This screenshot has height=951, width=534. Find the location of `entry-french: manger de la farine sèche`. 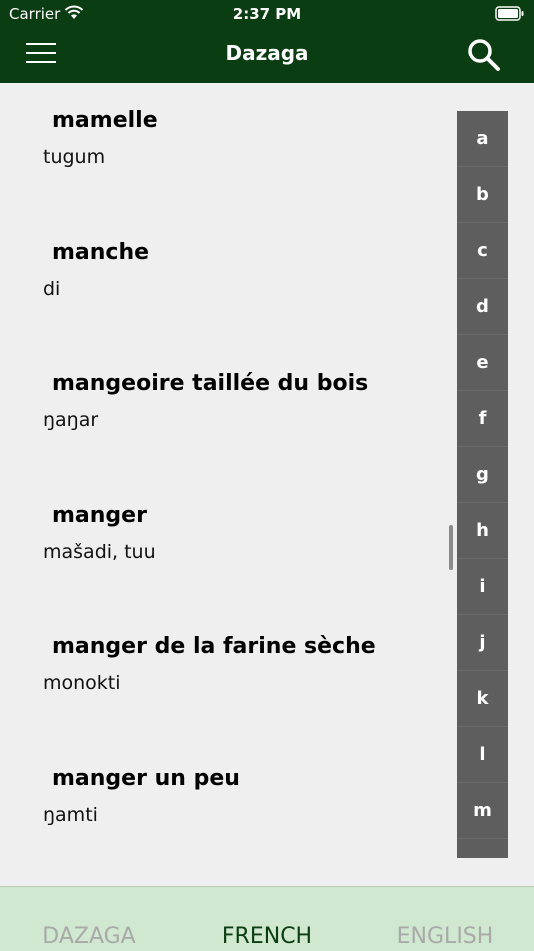

entry-french: manger de la farine sèche is located at coordinates (214, 646).